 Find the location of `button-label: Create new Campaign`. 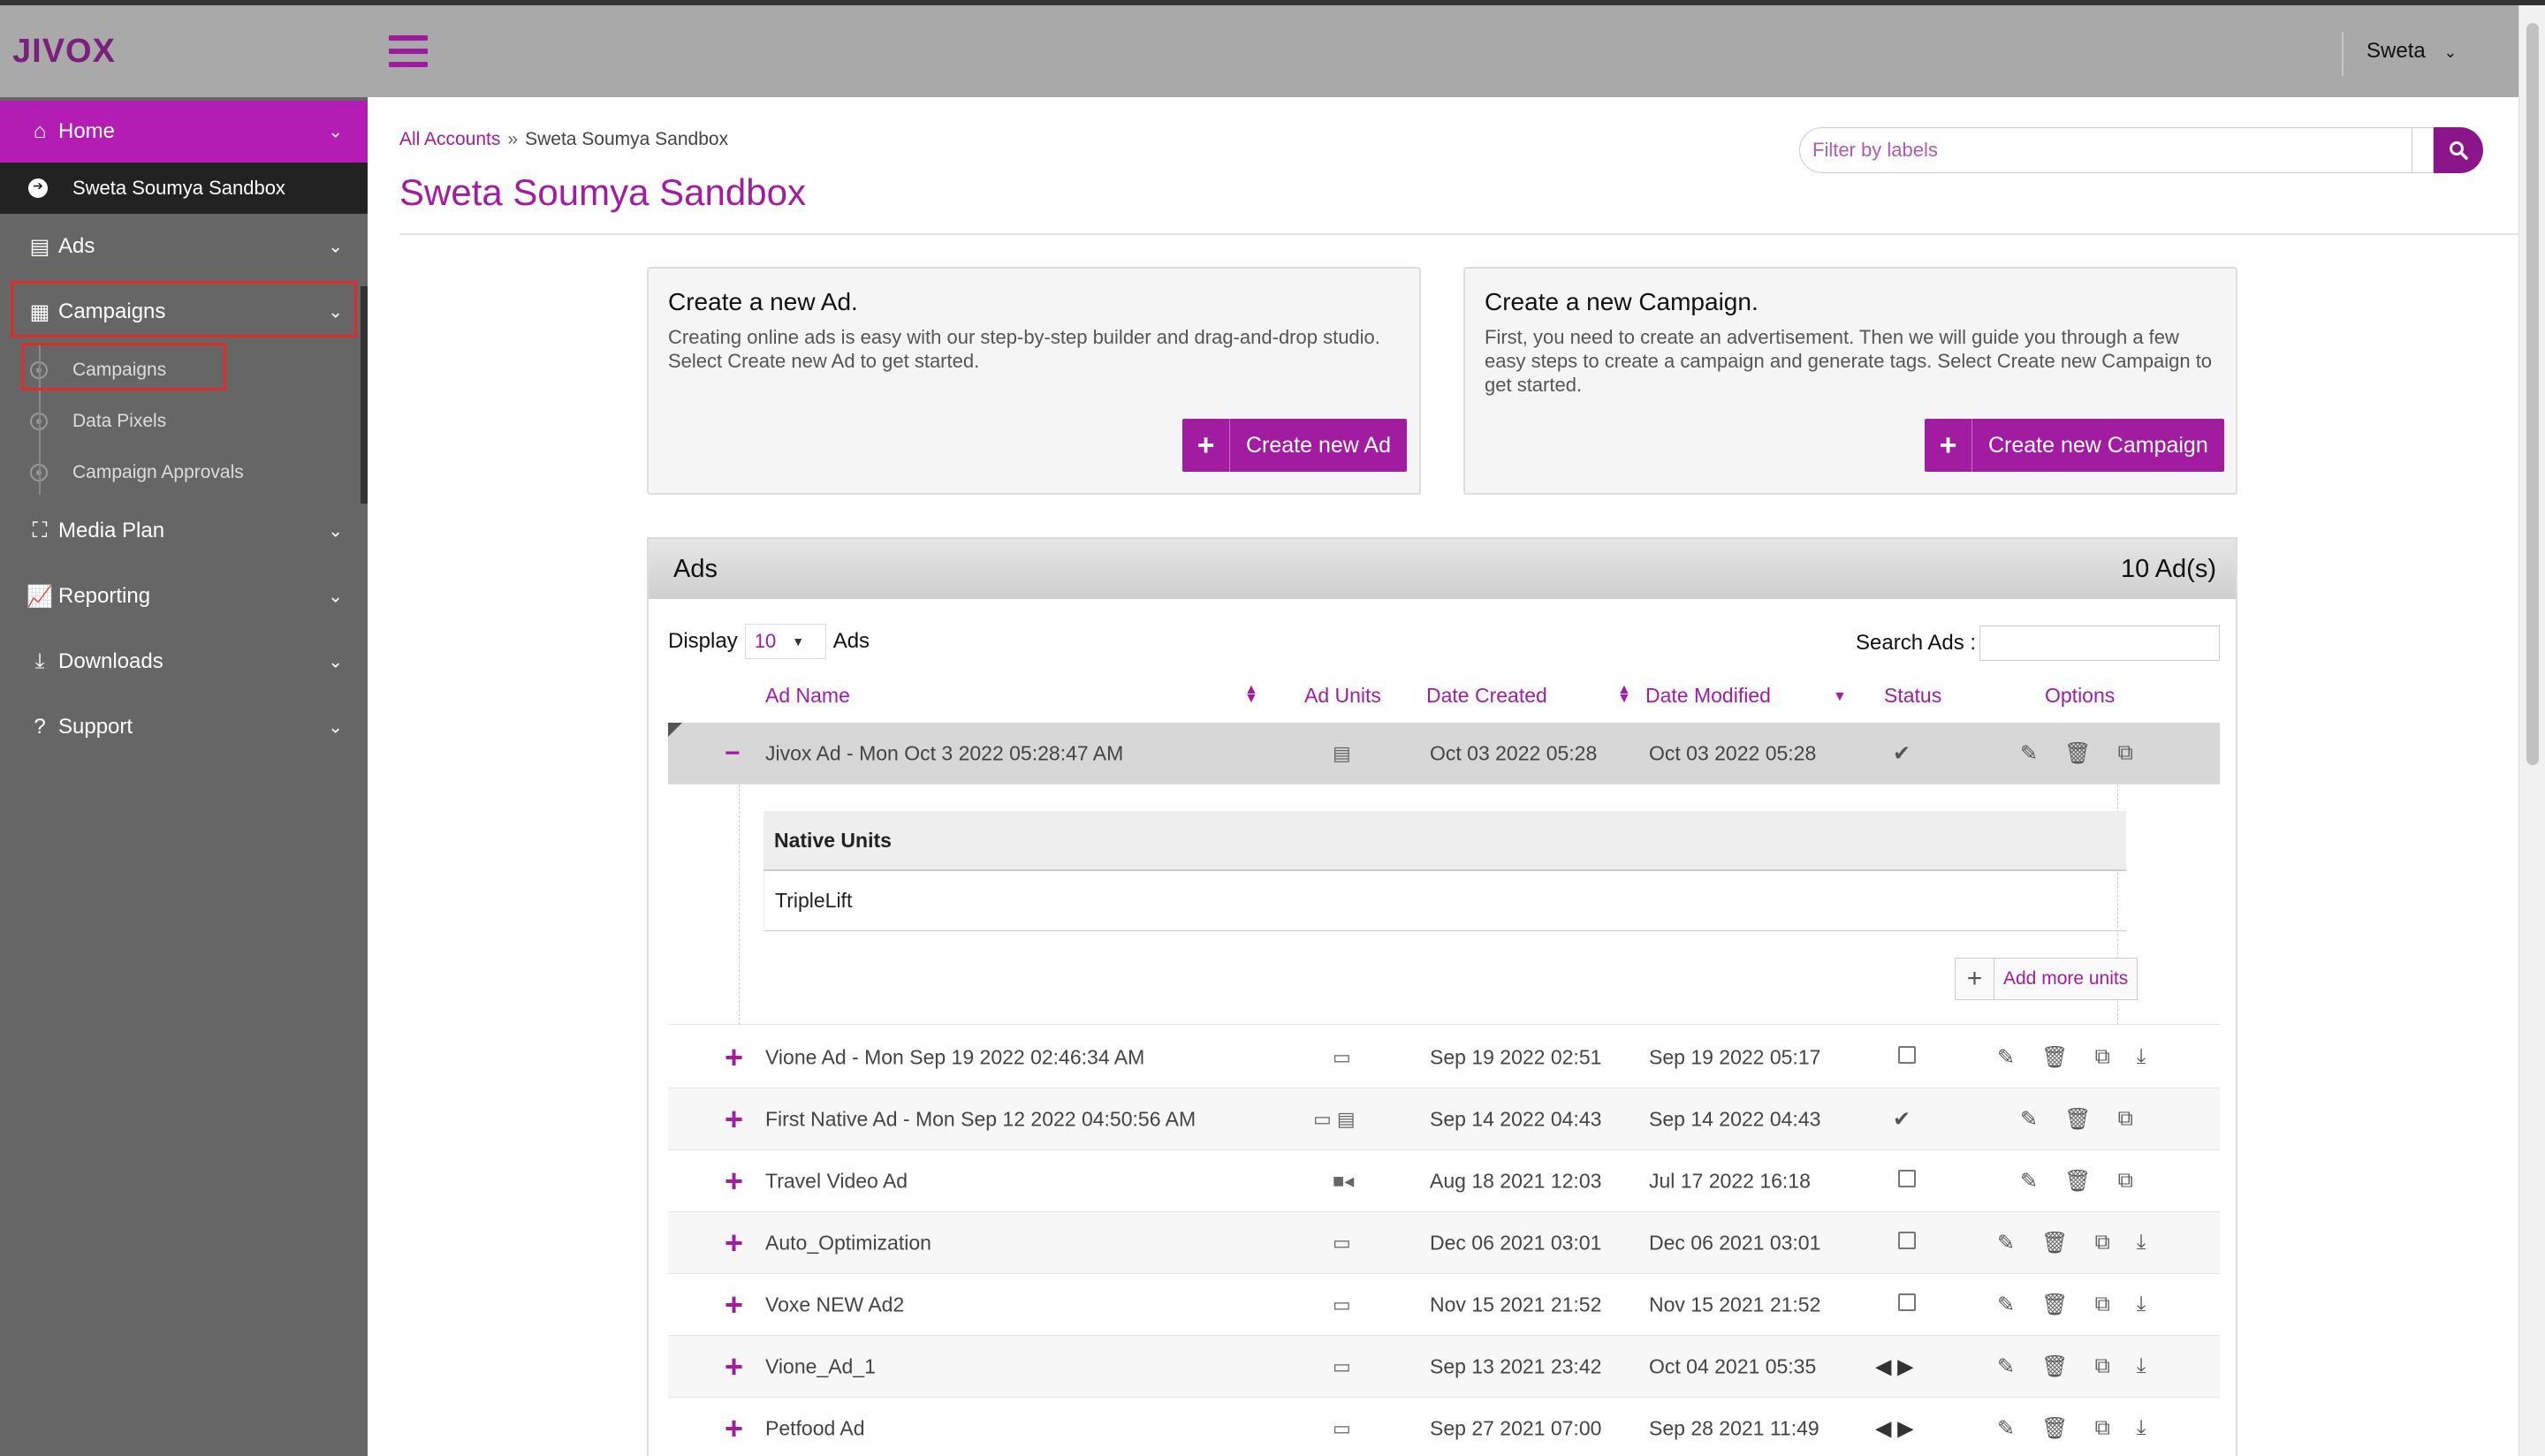

button-label: Create new Campaign is located at coordinates (2098, 445).